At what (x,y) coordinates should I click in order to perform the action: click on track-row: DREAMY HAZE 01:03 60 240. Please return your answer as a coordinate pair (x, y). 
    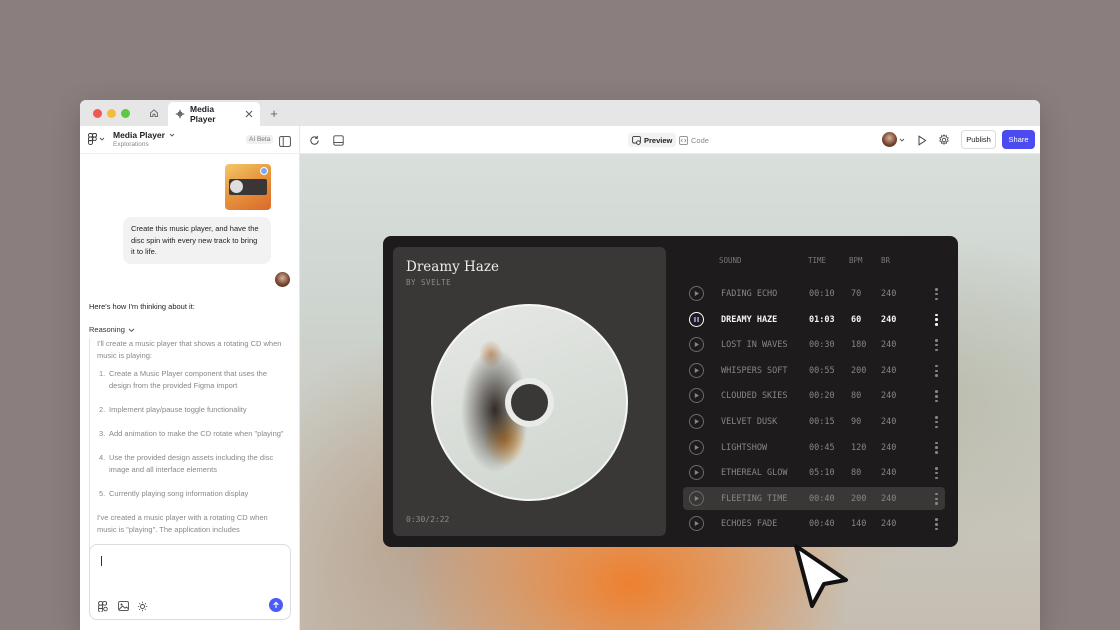
    Looking at the image, I should click on (814, 319).